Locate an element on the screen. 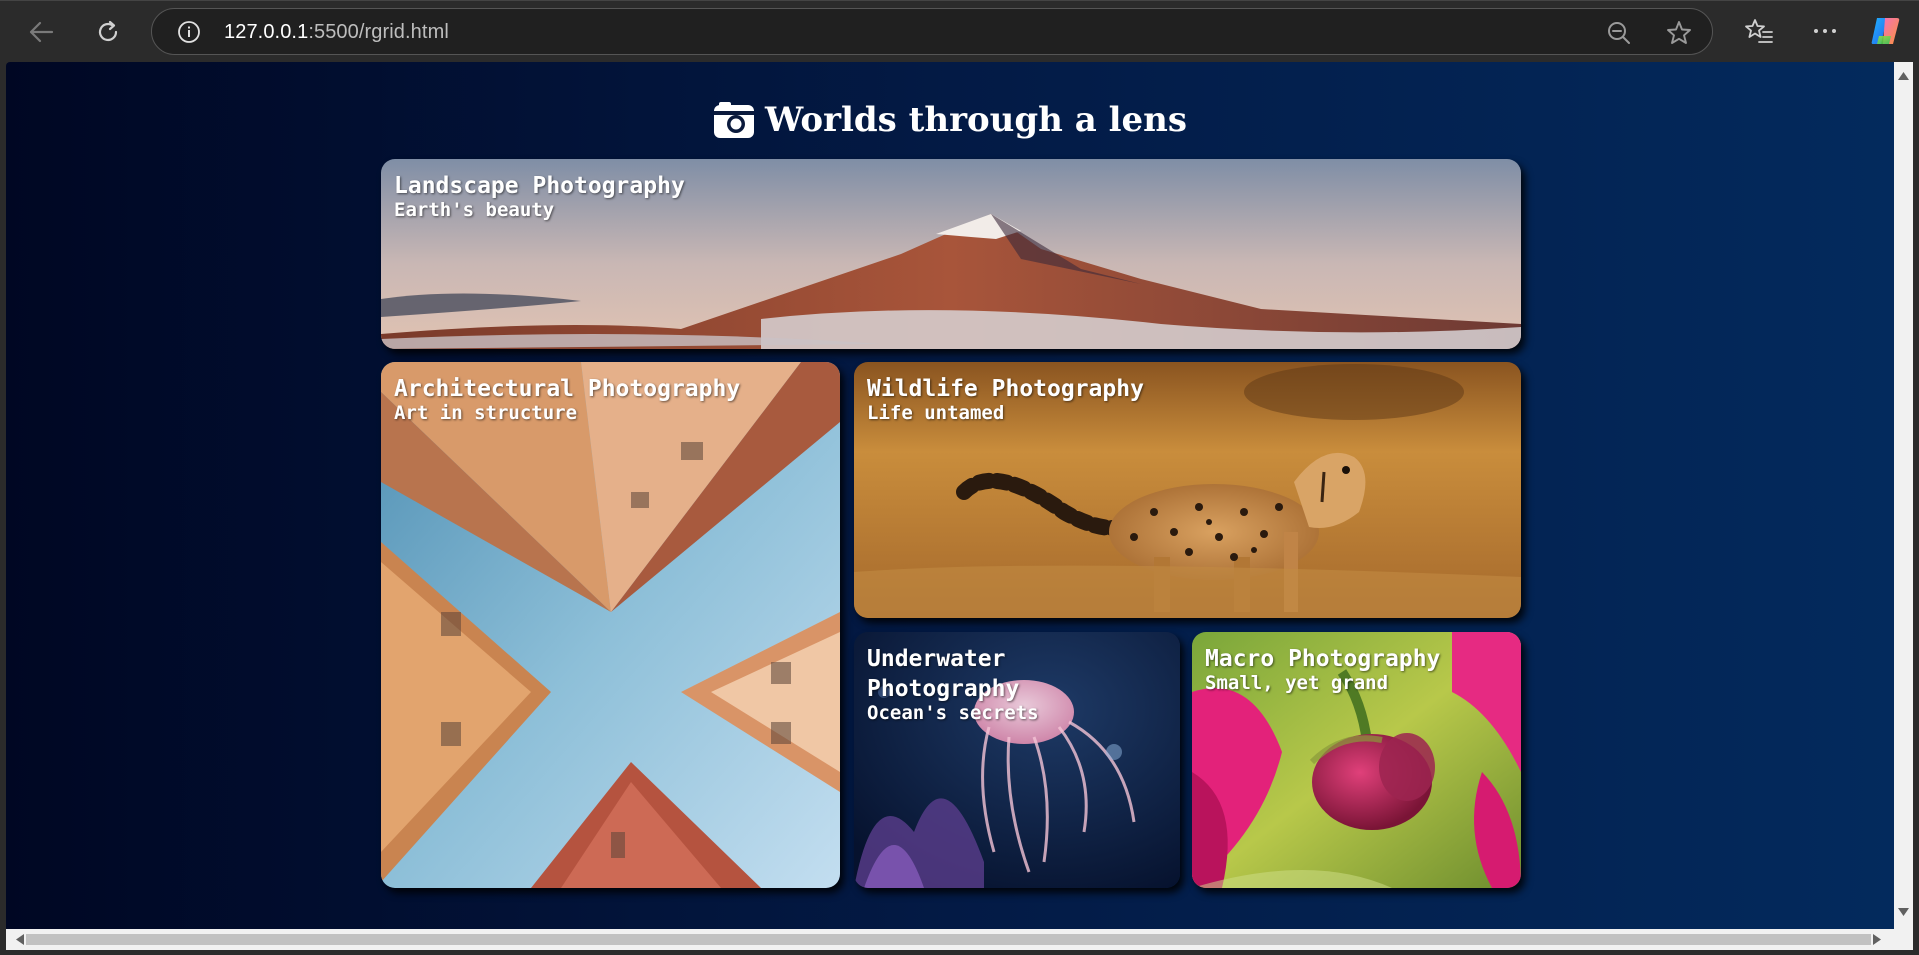  card-wildlife-photography: Wildlife Photography Life untamed is located at coordinates (1187, 490).